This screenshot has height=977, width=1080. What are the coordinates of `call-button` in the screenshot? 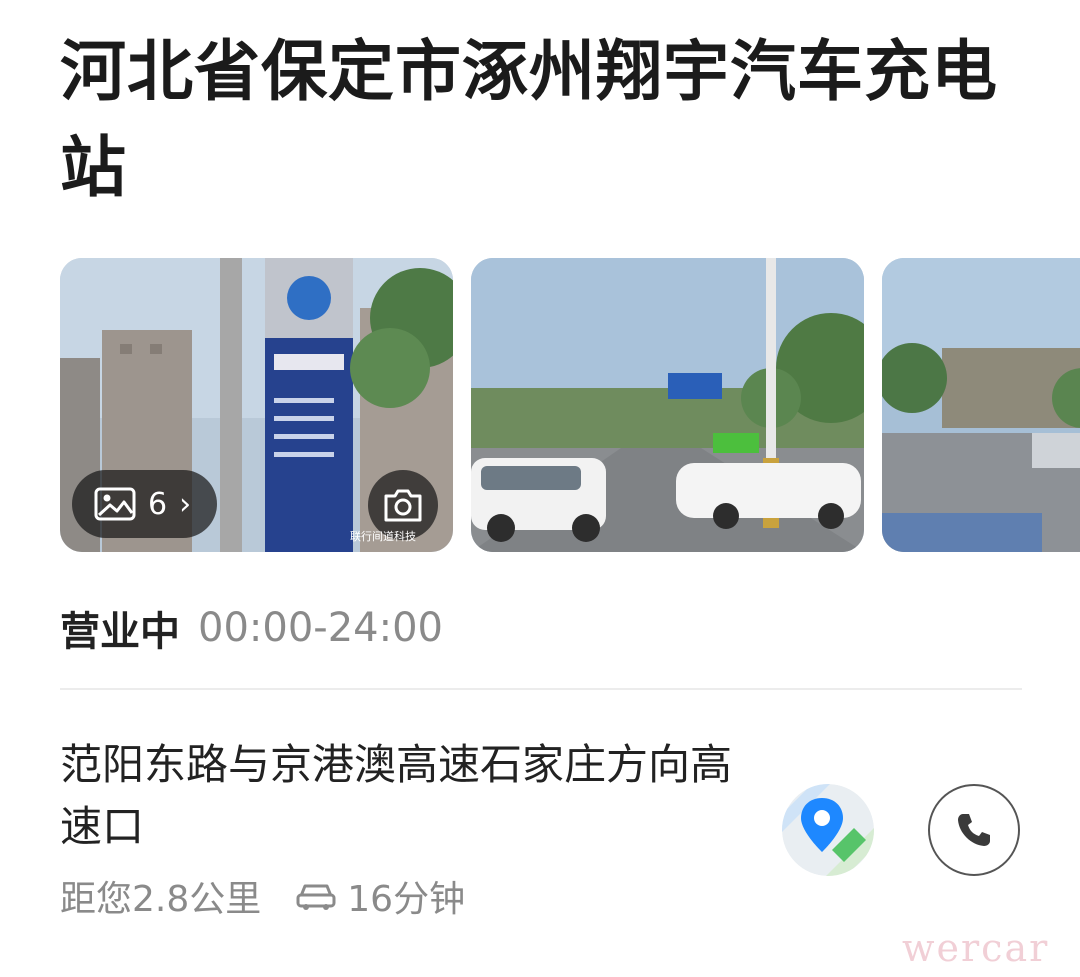 It's located at (974, 830).